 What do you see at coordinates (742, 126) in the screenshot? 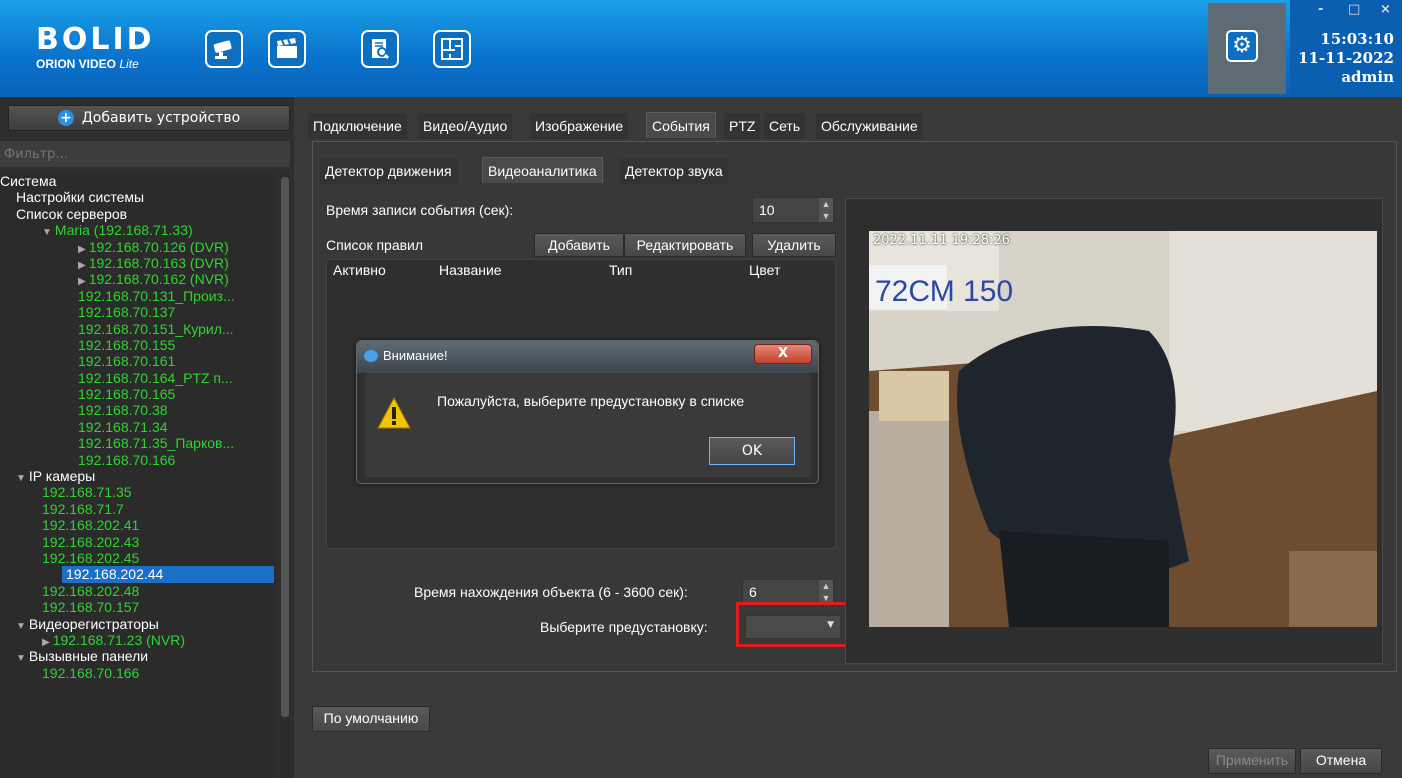
I see `tab-ptz: PTZ` at bounding box center [742, 126].